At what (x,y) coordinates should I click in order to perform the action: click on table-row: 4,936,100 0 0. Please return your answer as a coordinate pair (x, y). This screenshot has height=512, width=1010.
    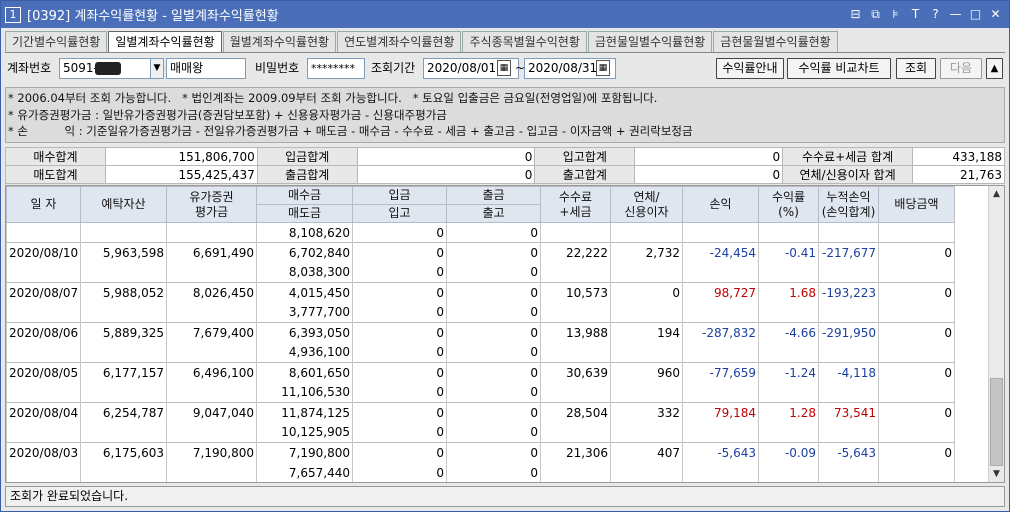
    Looking at the image, I should click on (505, 352).